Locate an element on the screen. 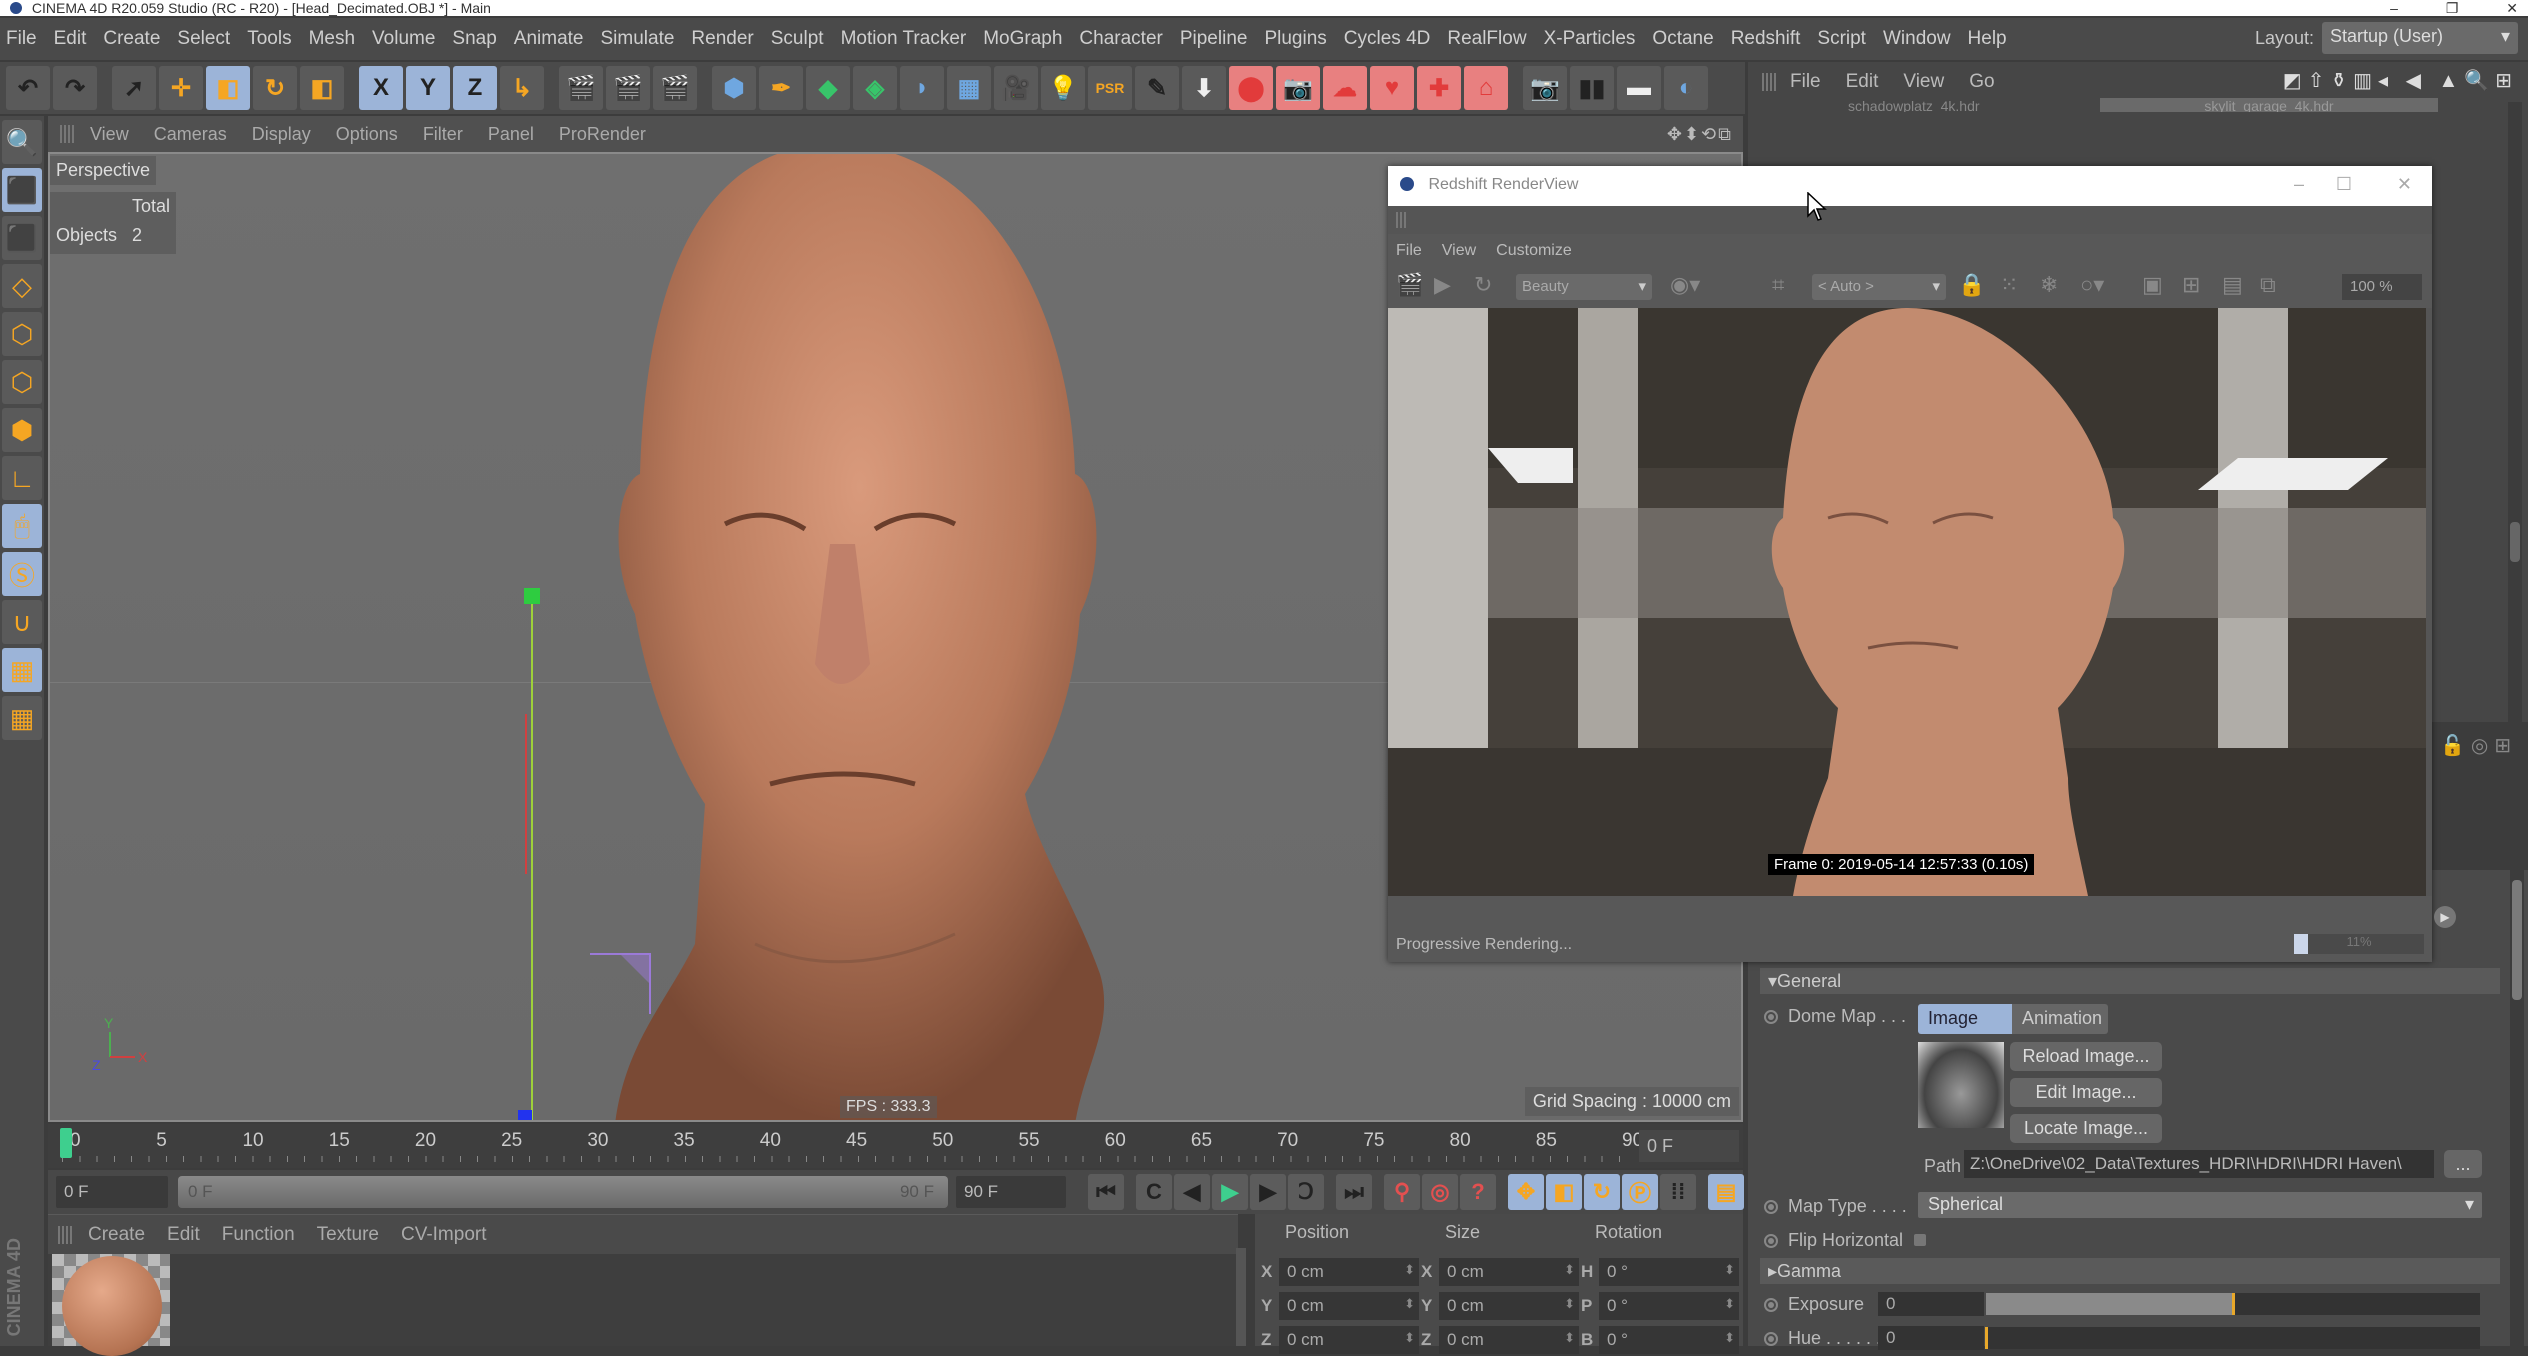 The height and width of the screenshot is (1356, 2528). previous-frame-button: ◀ is located at coordinates (1192, 1192).